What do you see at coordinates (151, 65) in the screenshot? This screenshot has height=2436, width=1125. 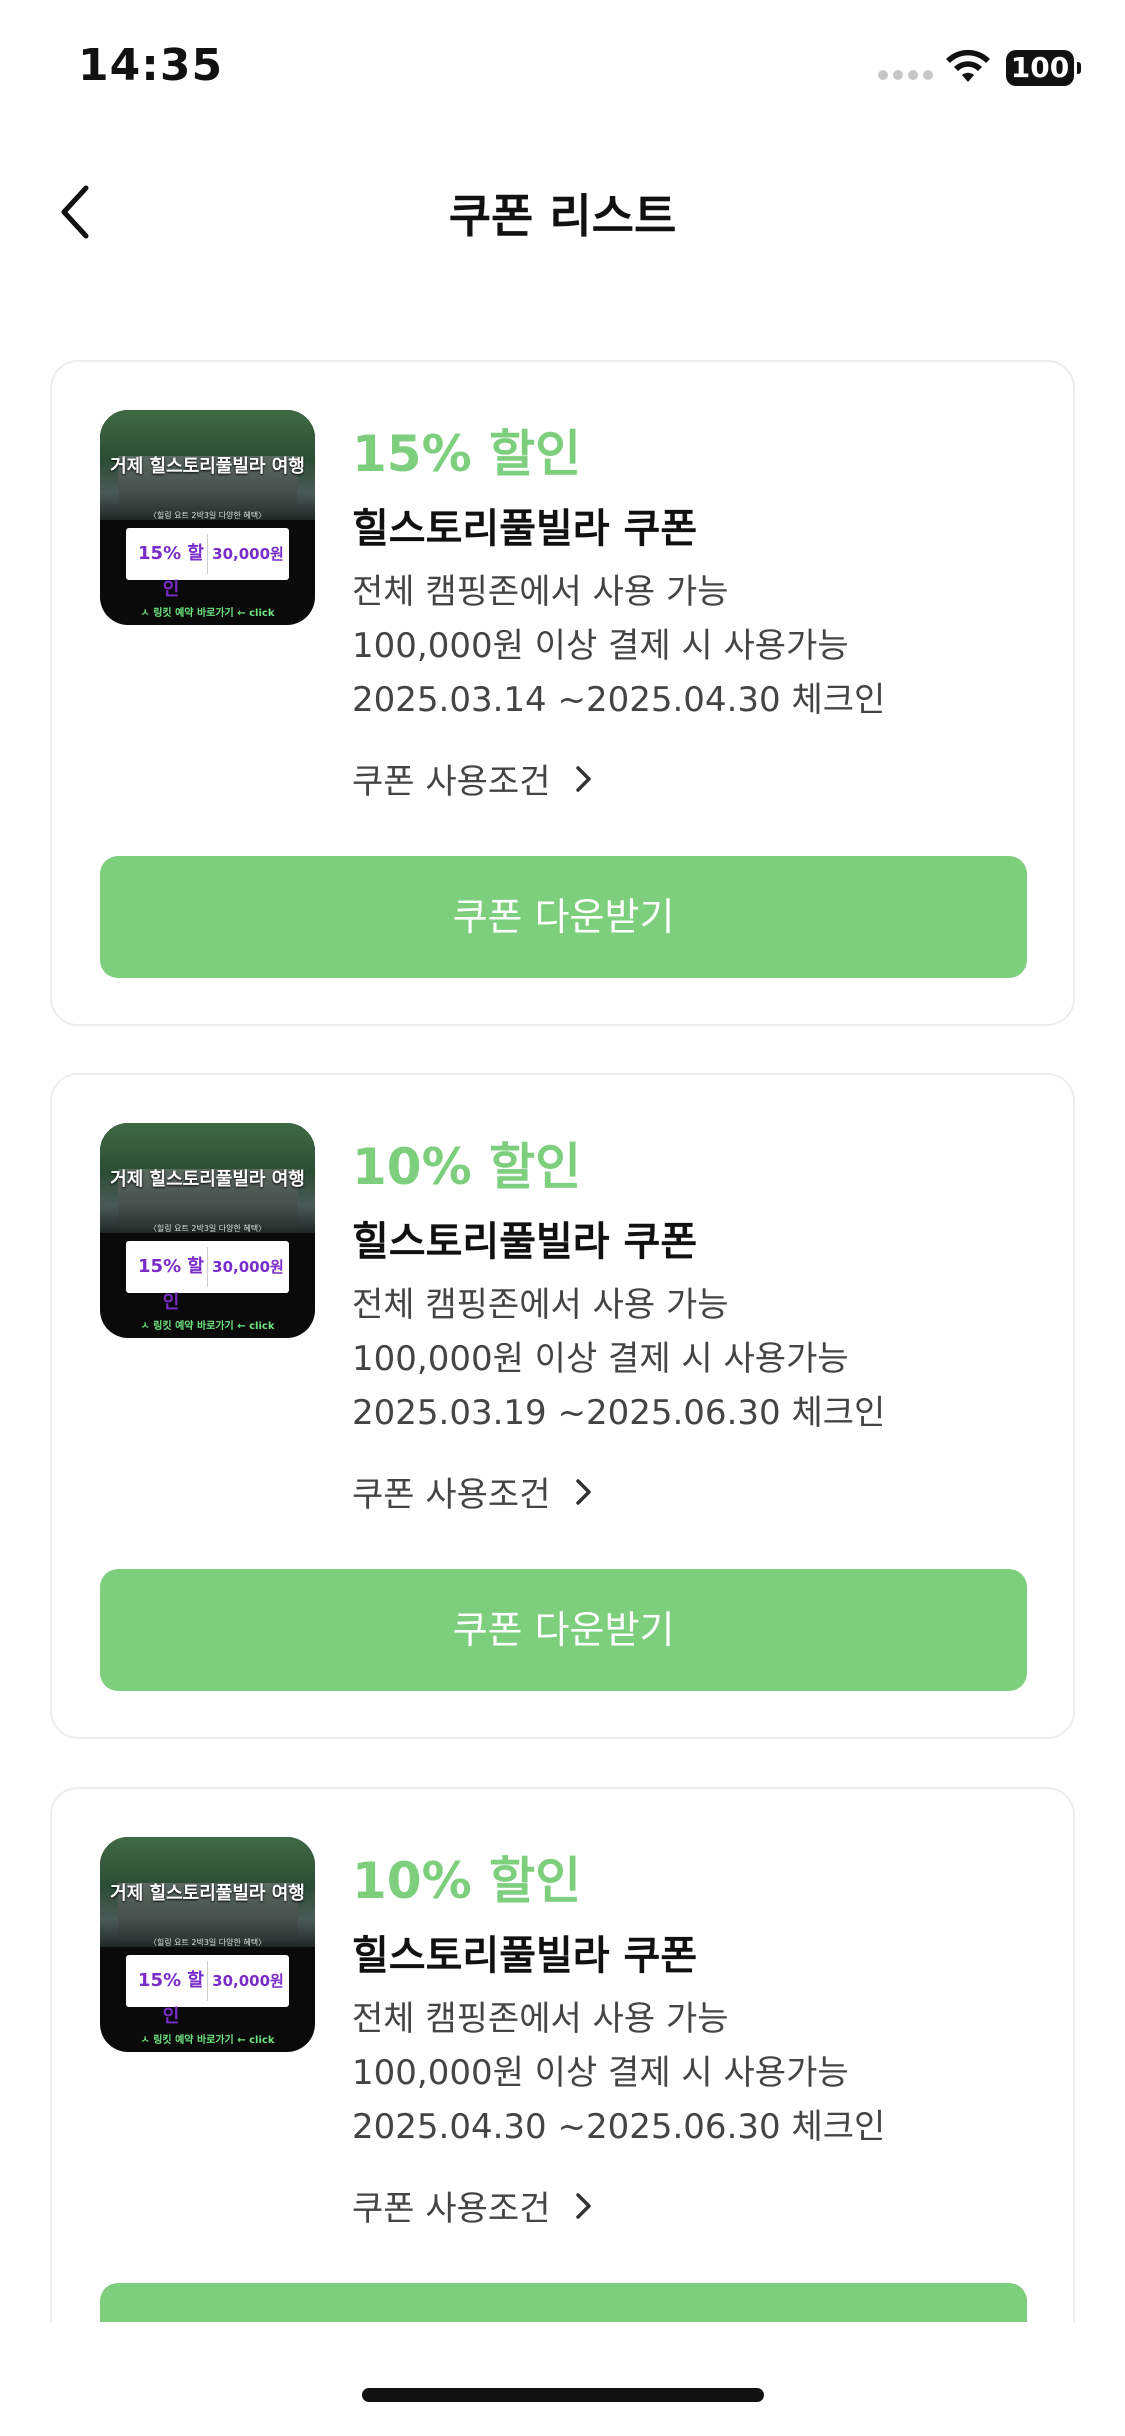 I see `status-time: 14:35` at bounding box center [151, 65].